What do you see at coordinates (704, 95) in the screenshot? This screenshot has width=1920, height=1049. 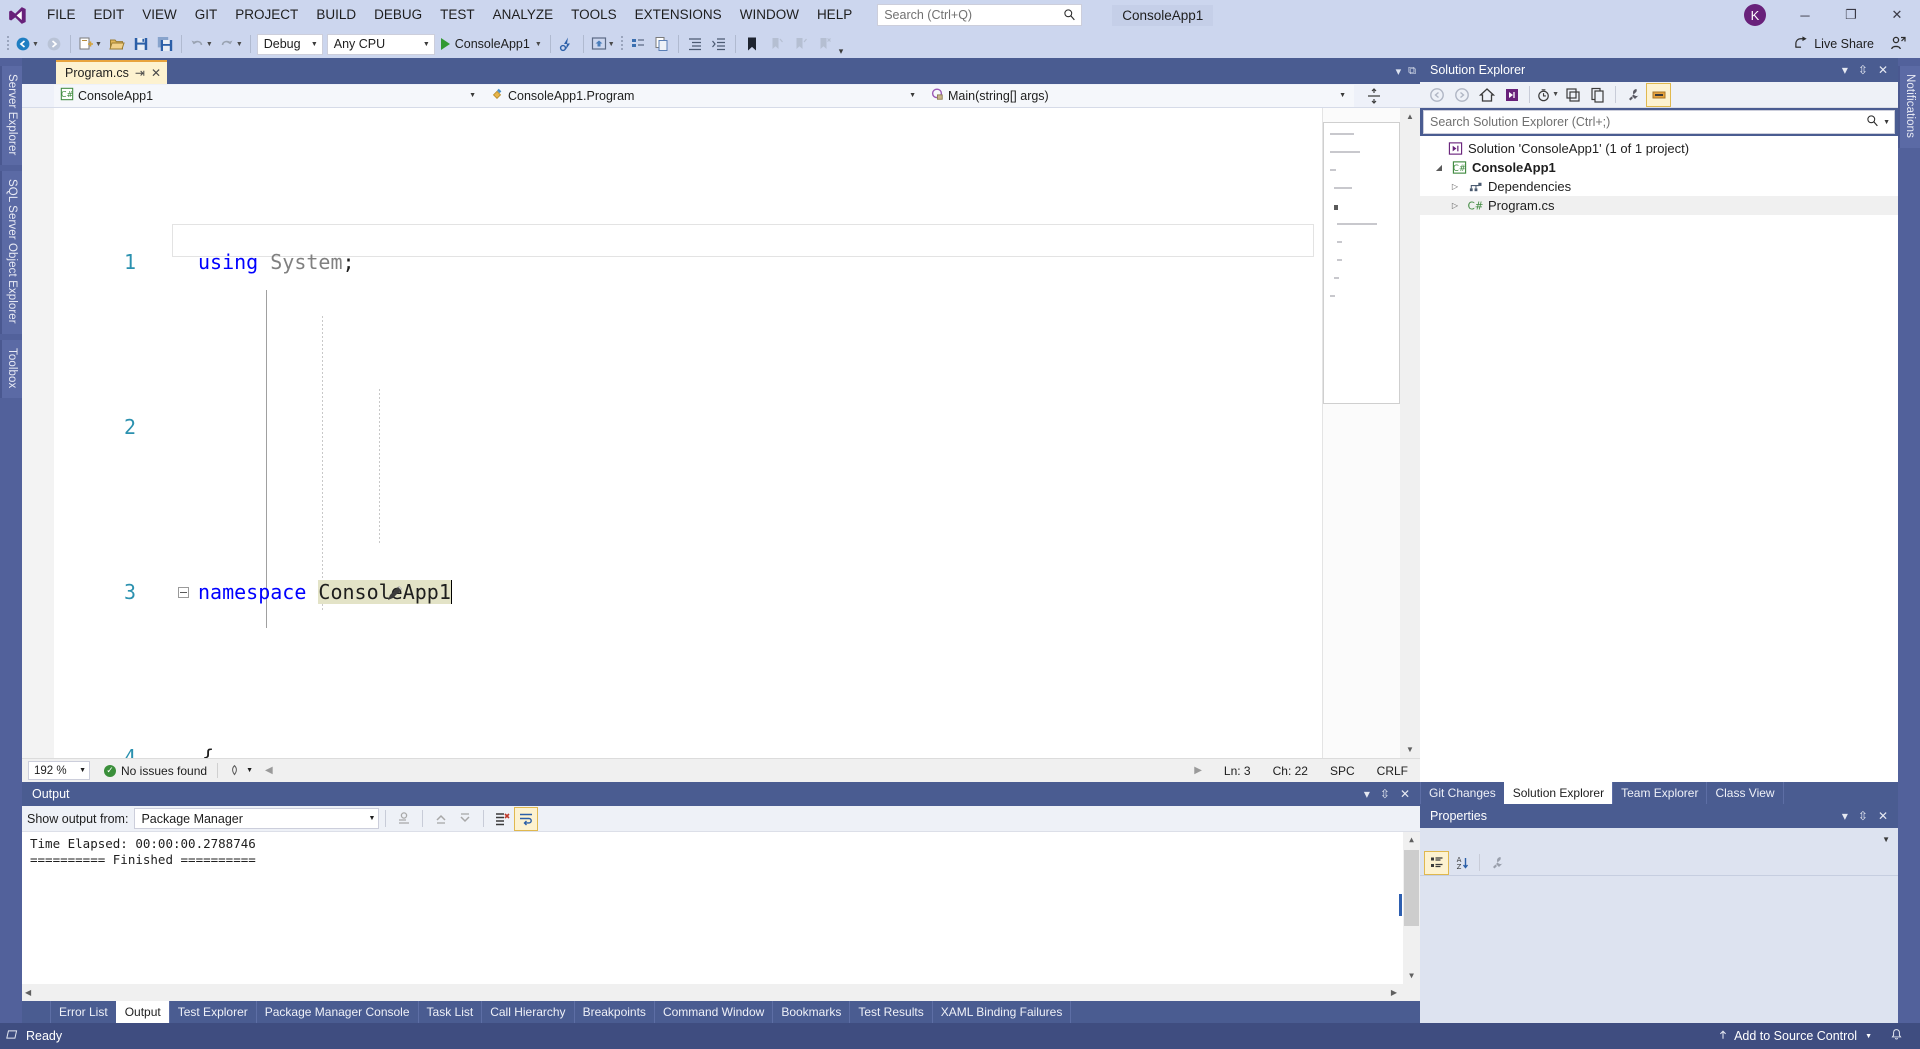 I see `navbar-type-combo: ConsoleApp1.Program ▼` at bounding box center [704, 95].